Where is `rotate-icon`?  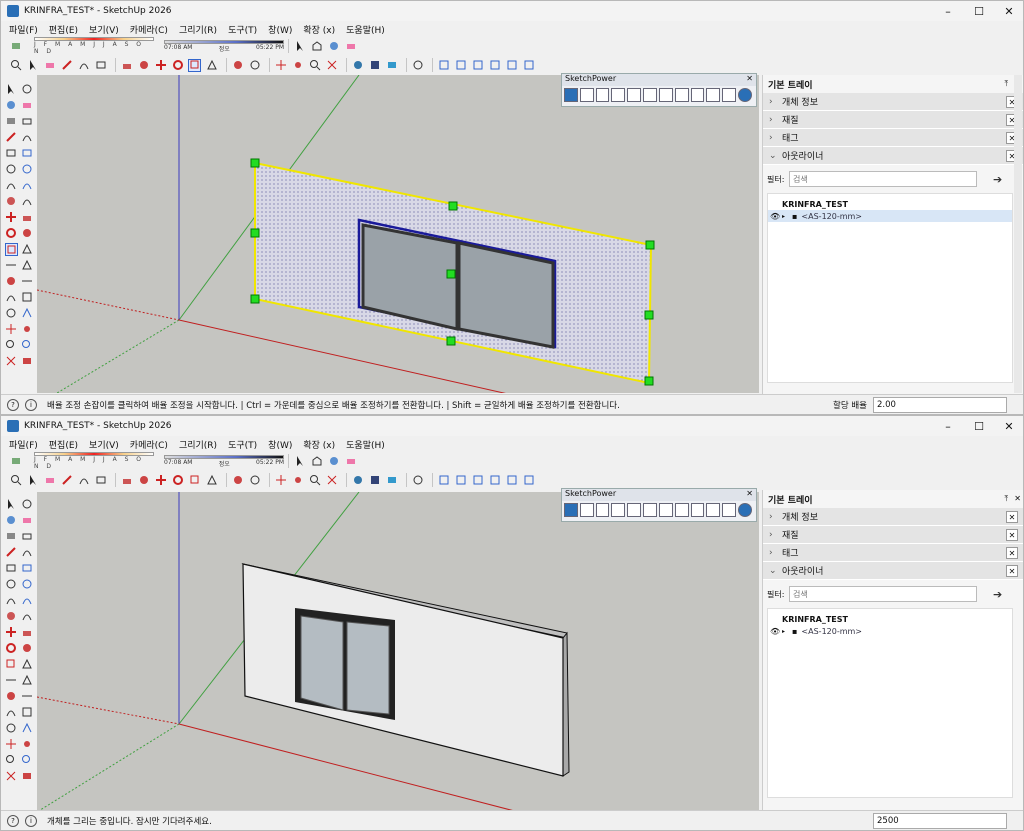 rotate-icon is located at coordinates (177, 65).